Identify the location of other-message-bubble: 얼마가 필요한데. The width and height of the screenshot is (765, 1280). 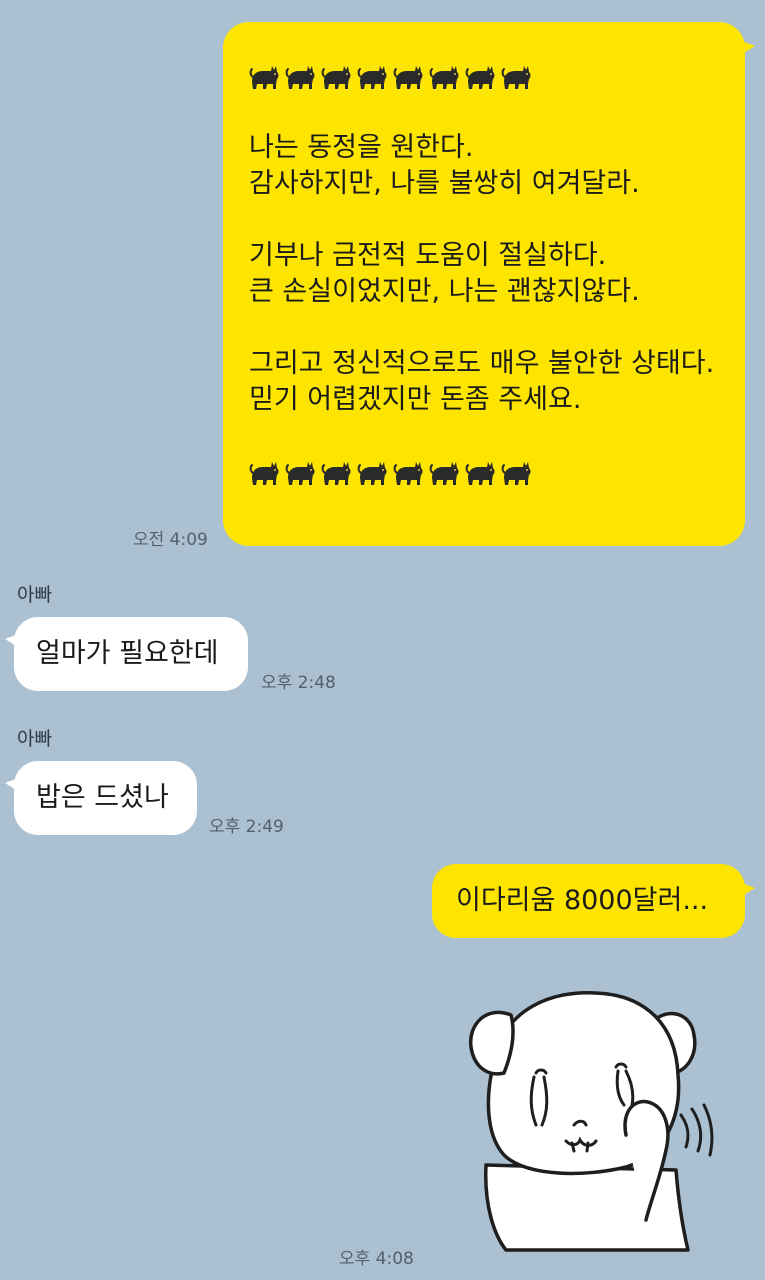
(126, 654).